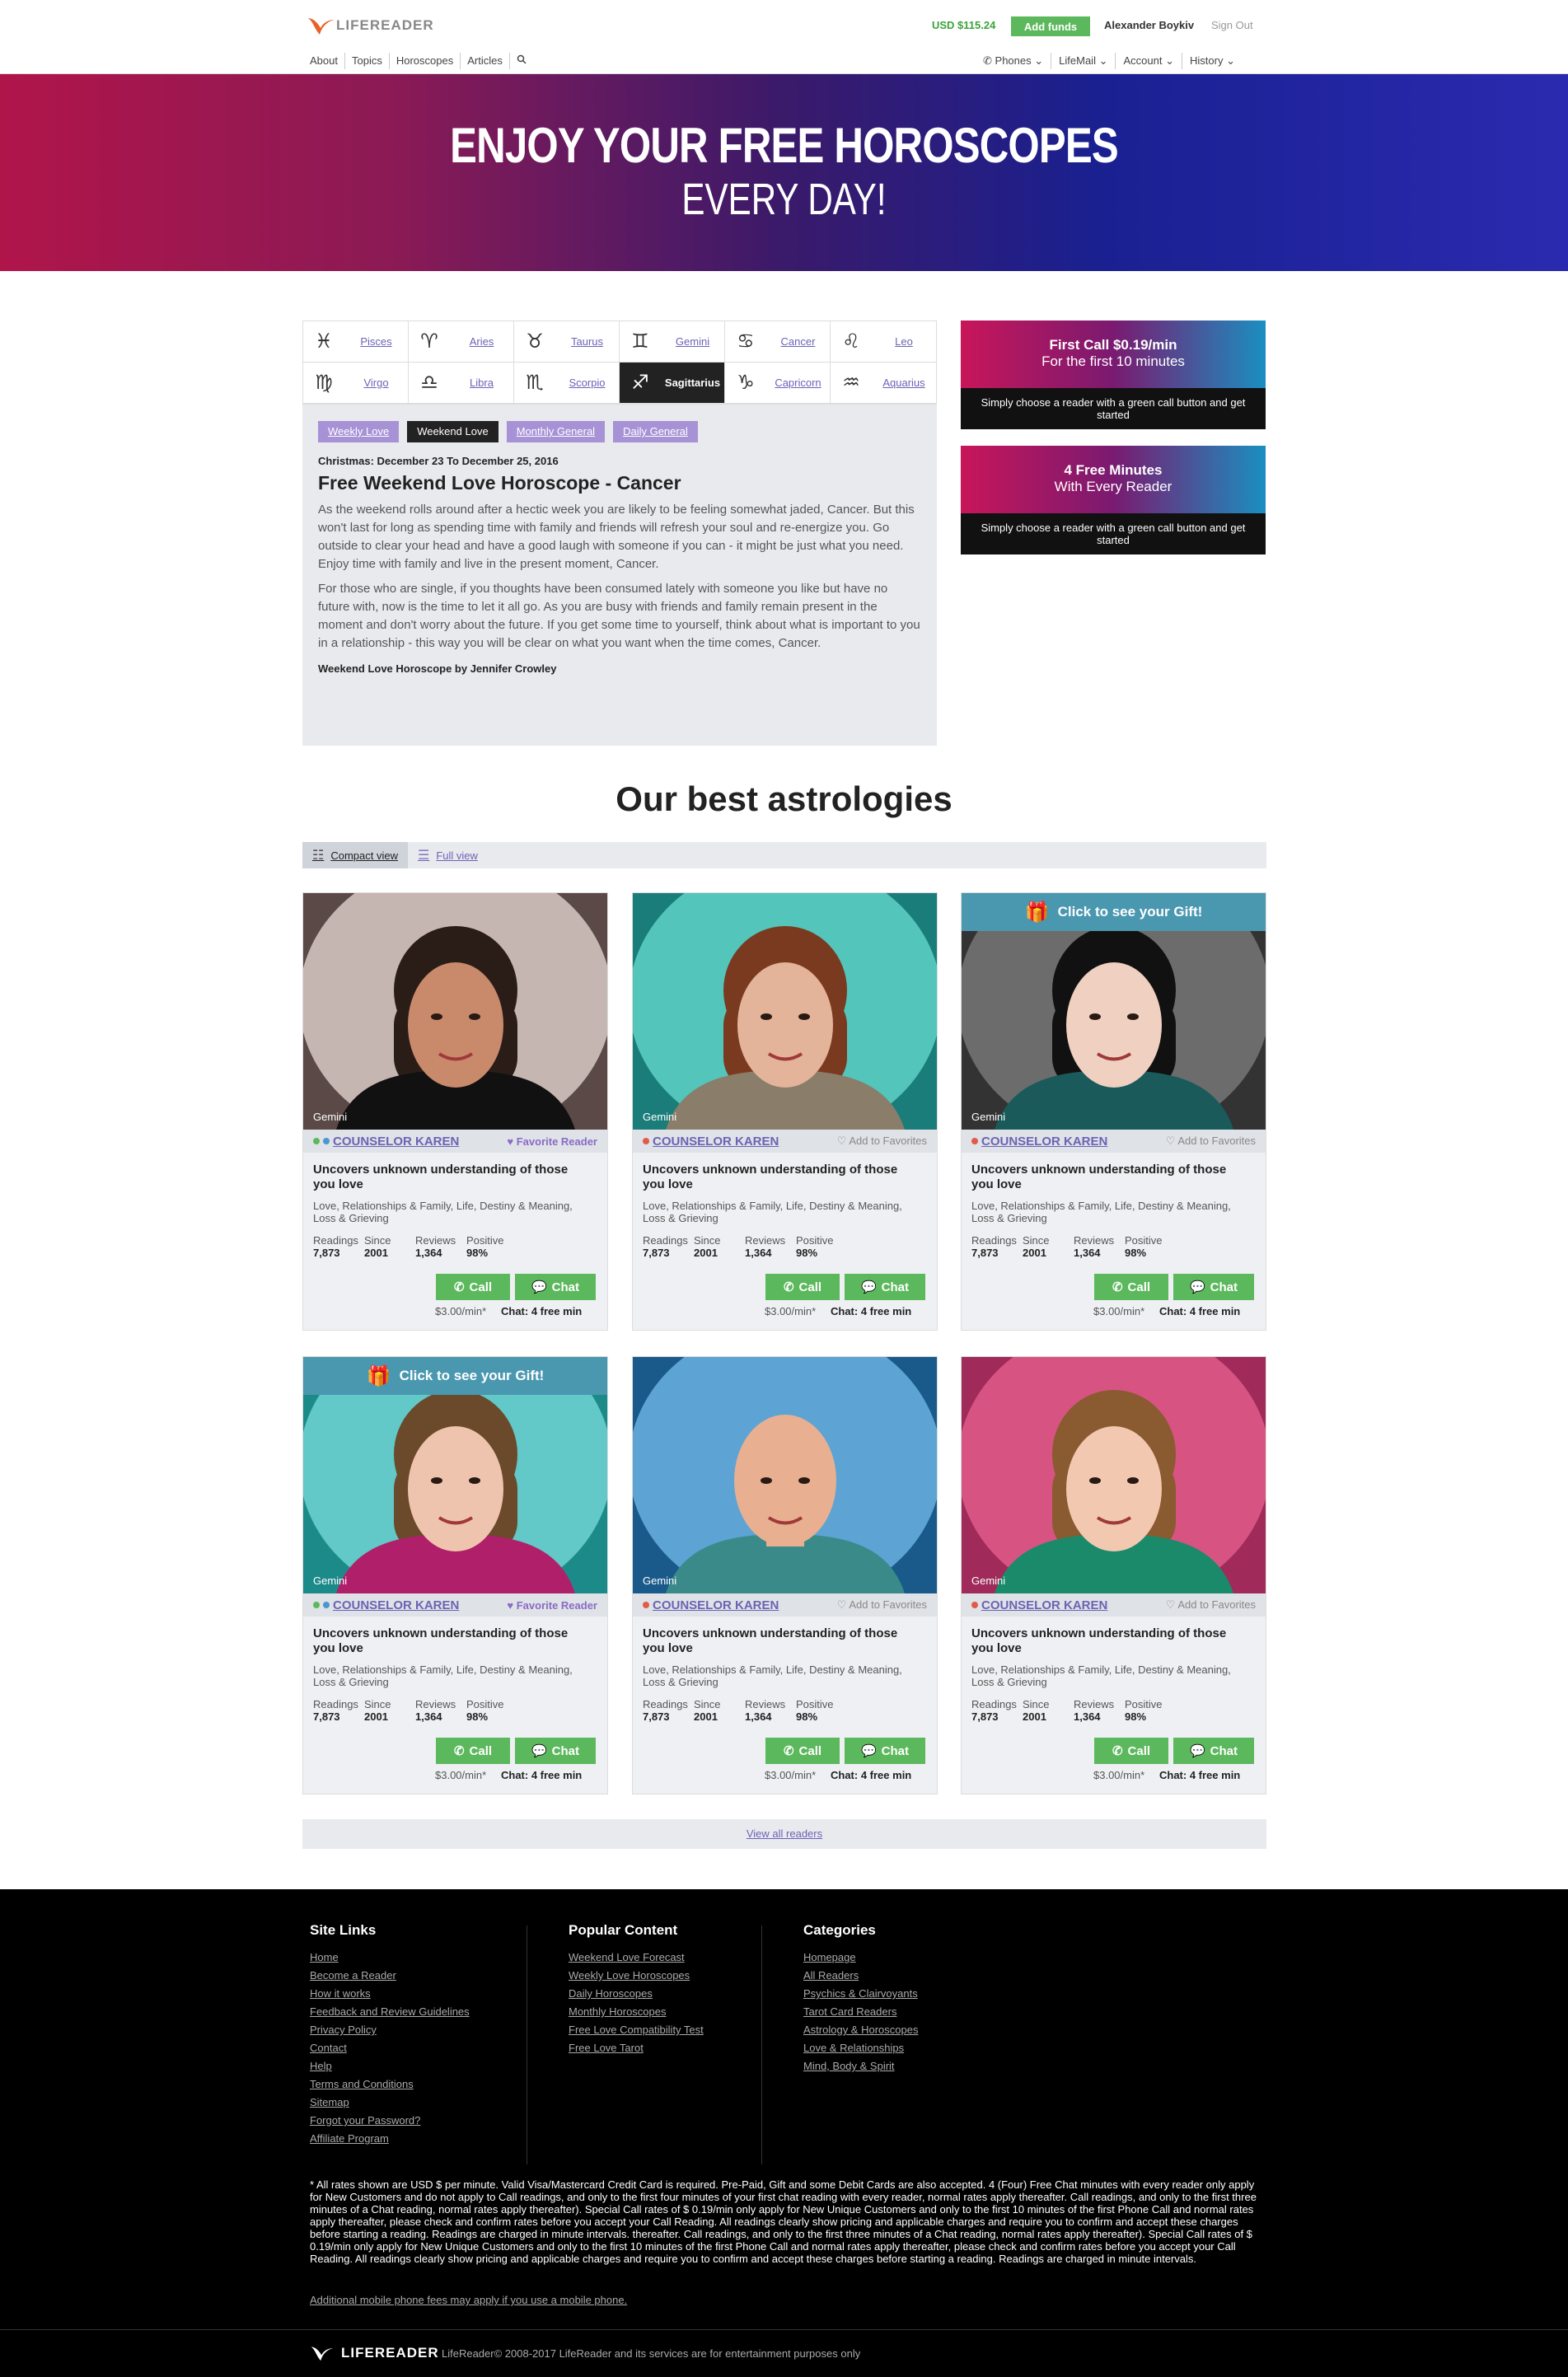 The height and width of the screenshot is (2377, 1568). Describe the element at coordinates (784, 1834) in the screenshot. I see `view-all-readers-link: View all readers` at that location.